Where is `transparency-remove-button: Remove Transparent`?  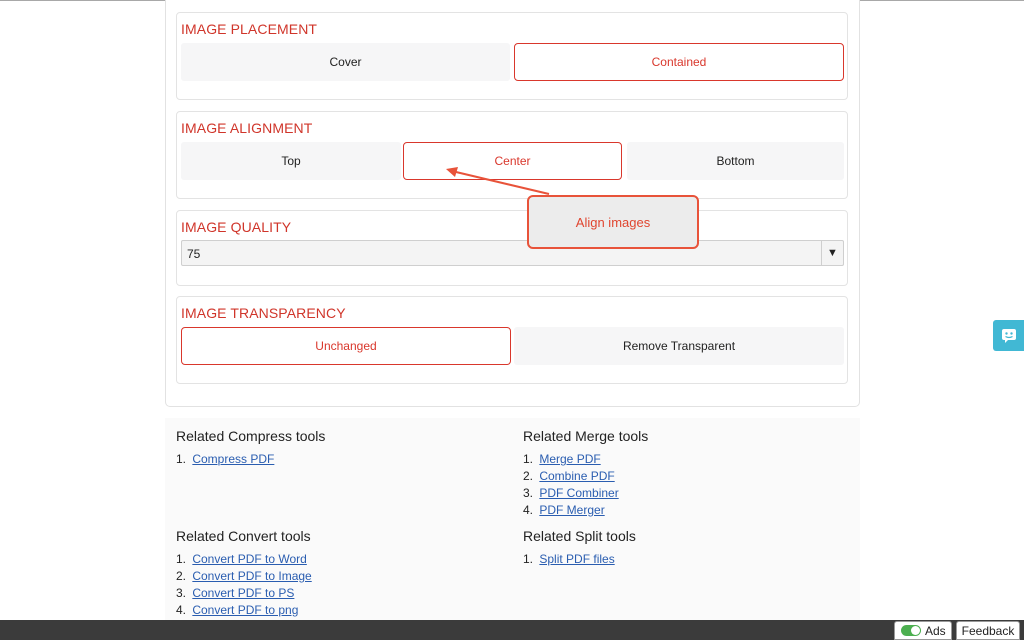 transparency-remove-button: Remove Transparent is located at coordinates (679, 346).